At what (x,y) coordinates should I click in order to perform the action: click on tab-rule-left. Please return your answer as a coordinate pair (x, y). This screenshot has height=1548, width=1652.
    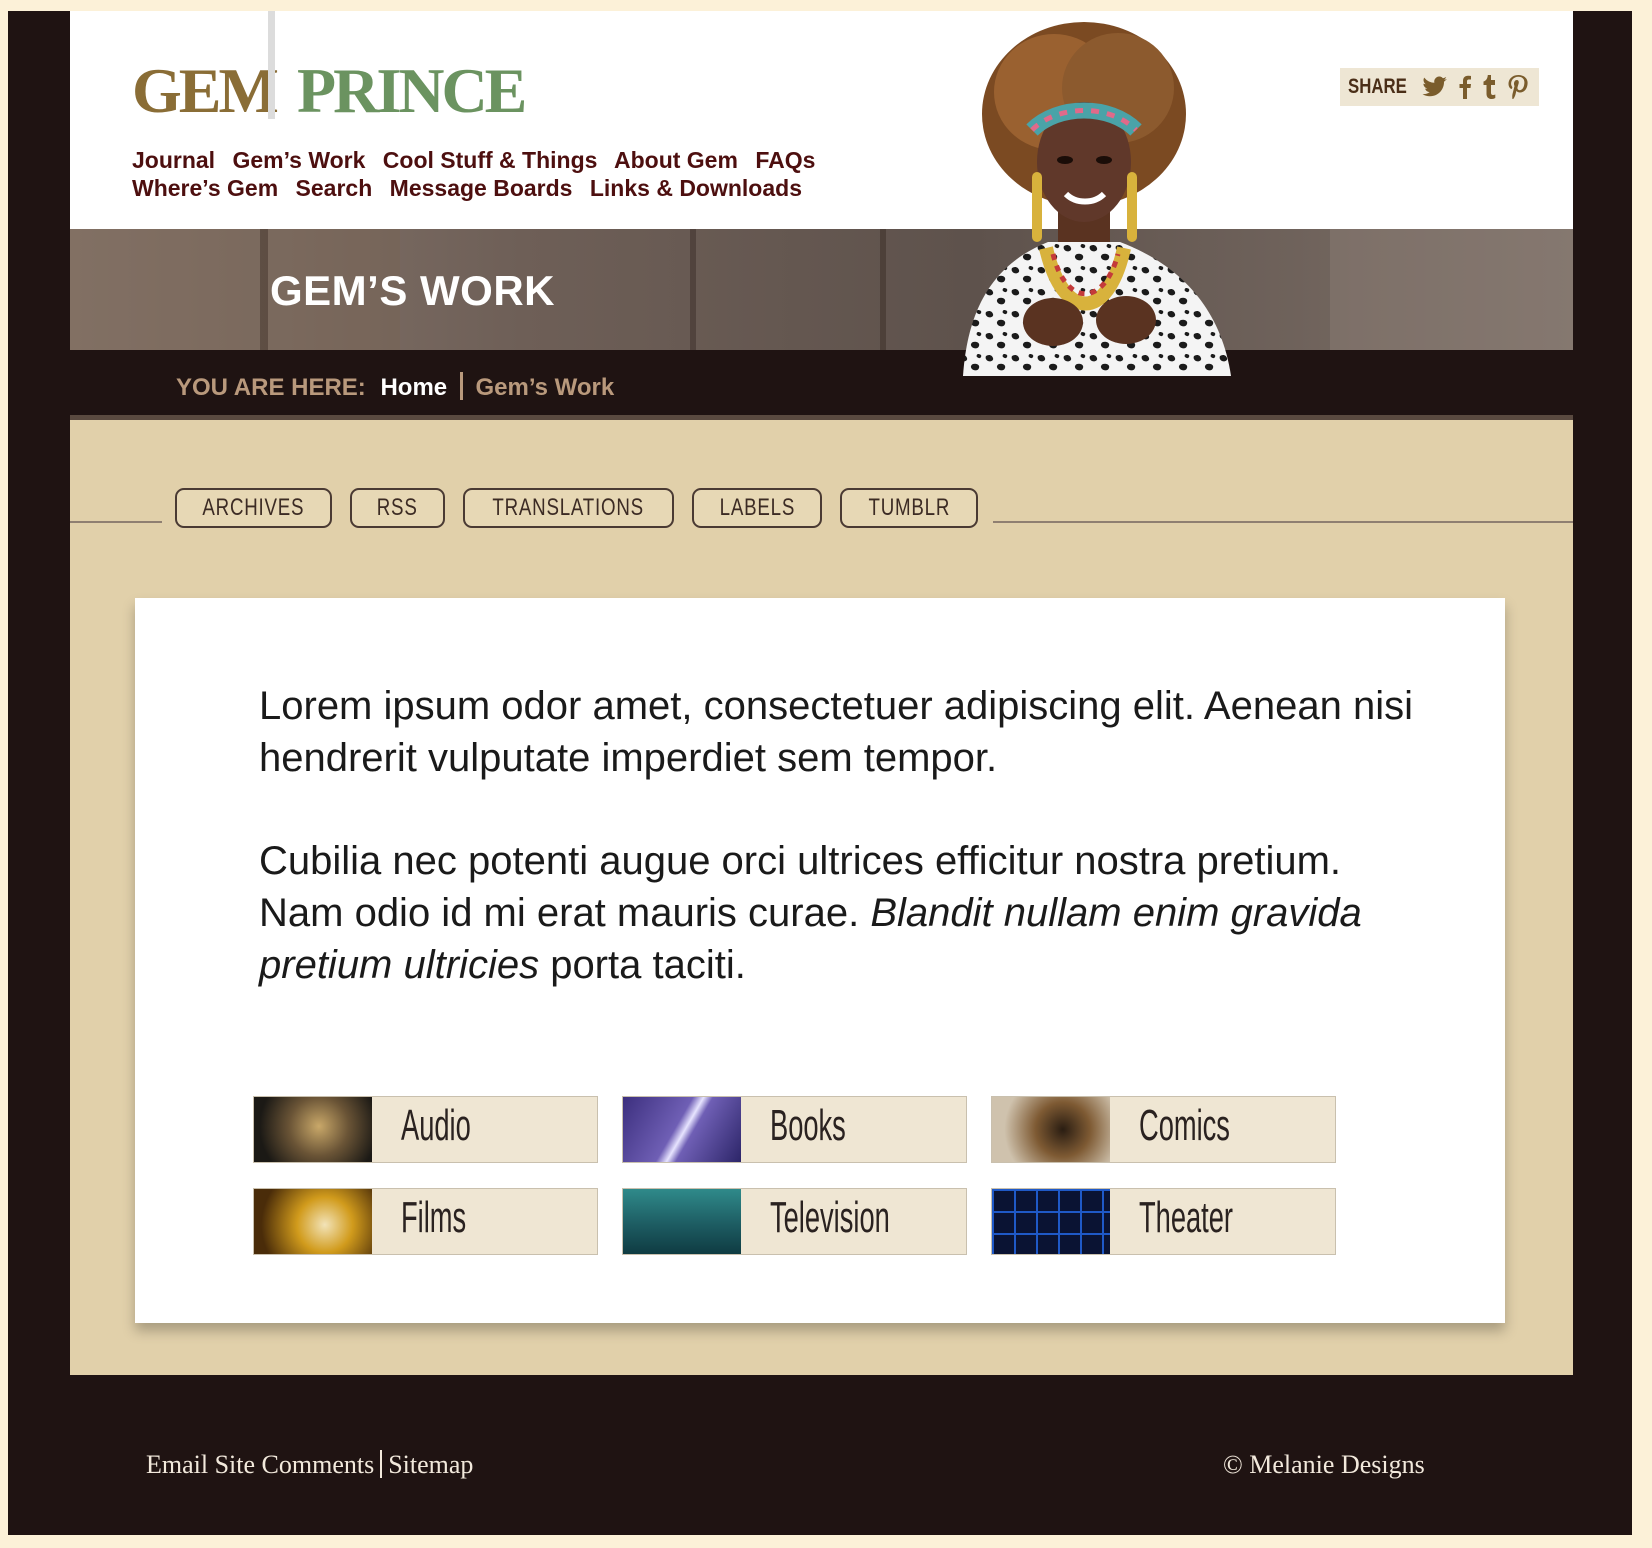
    Looking at the image, I should click on (116, 522).